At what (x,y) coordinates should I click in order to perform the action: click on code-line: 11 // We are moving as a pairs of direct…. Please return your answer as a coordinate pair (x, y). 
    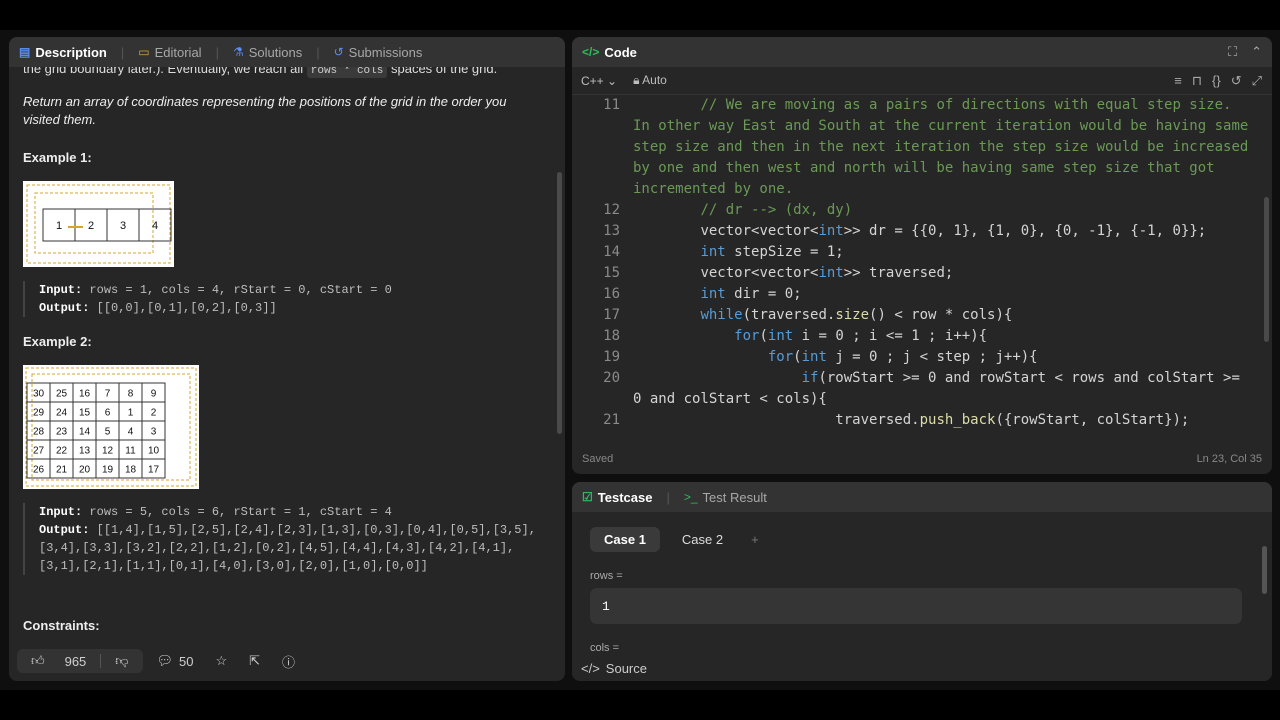
    Looking at the image, I should click on (917, 147).